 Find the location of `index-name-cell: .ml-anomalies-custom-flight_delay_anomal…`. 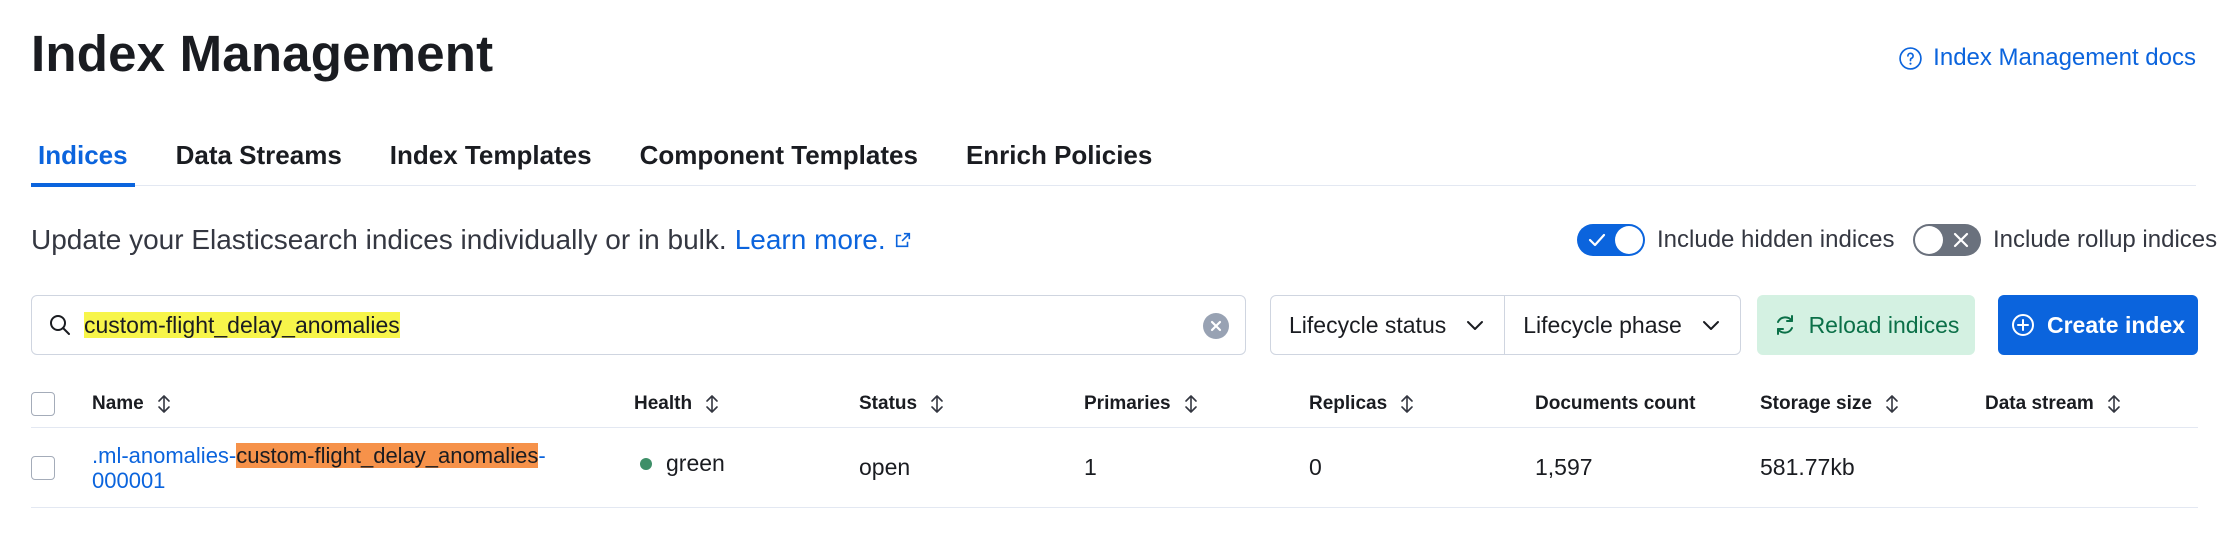

index-name-cell: .ml-anomalies-custom-flight_delay_anomal… is located at coordinates (352, 467).